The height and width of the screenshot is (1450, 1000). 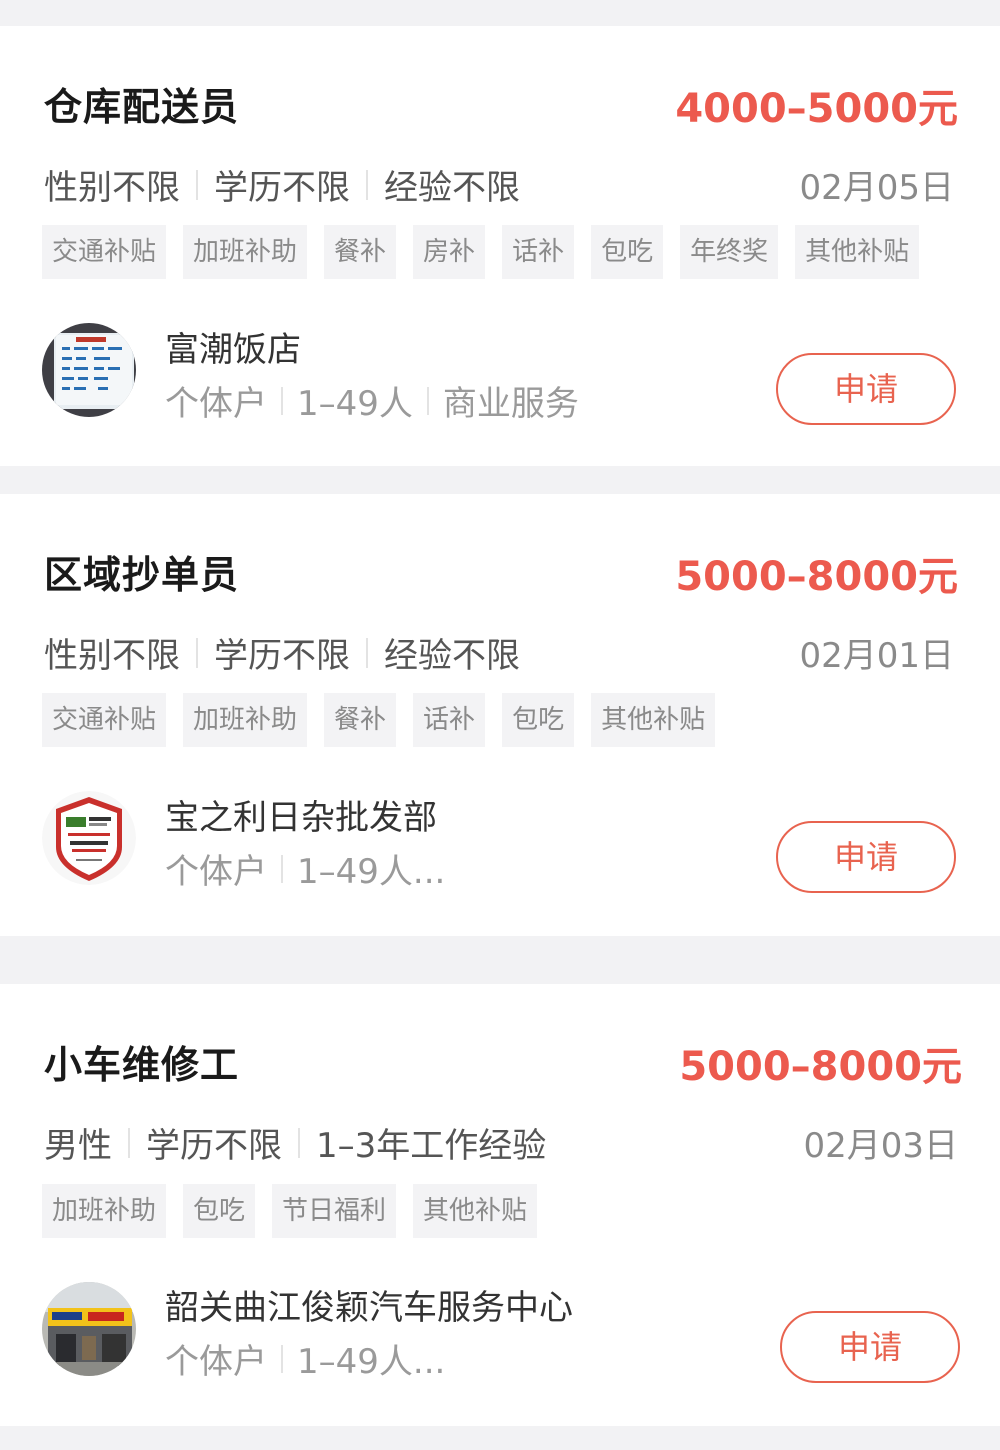 What do you see at coordinates (142, 575) in the screenshot?
I see `job-title: 区域抄单员` at bounding box center [142, 575].